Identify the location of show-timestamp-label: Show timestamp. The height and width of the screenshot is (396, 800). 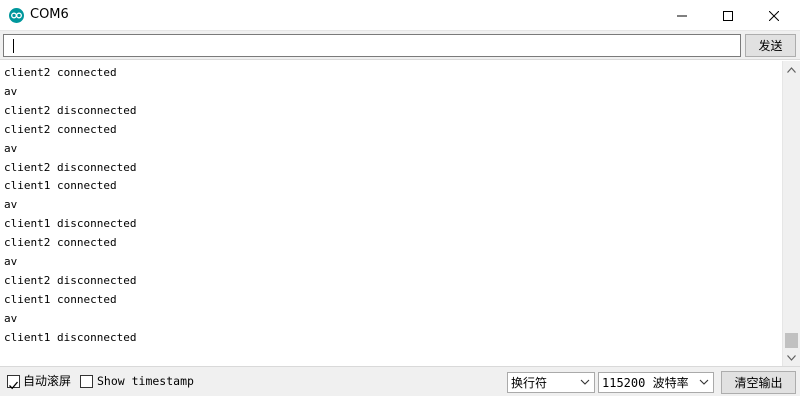
(145, 381).